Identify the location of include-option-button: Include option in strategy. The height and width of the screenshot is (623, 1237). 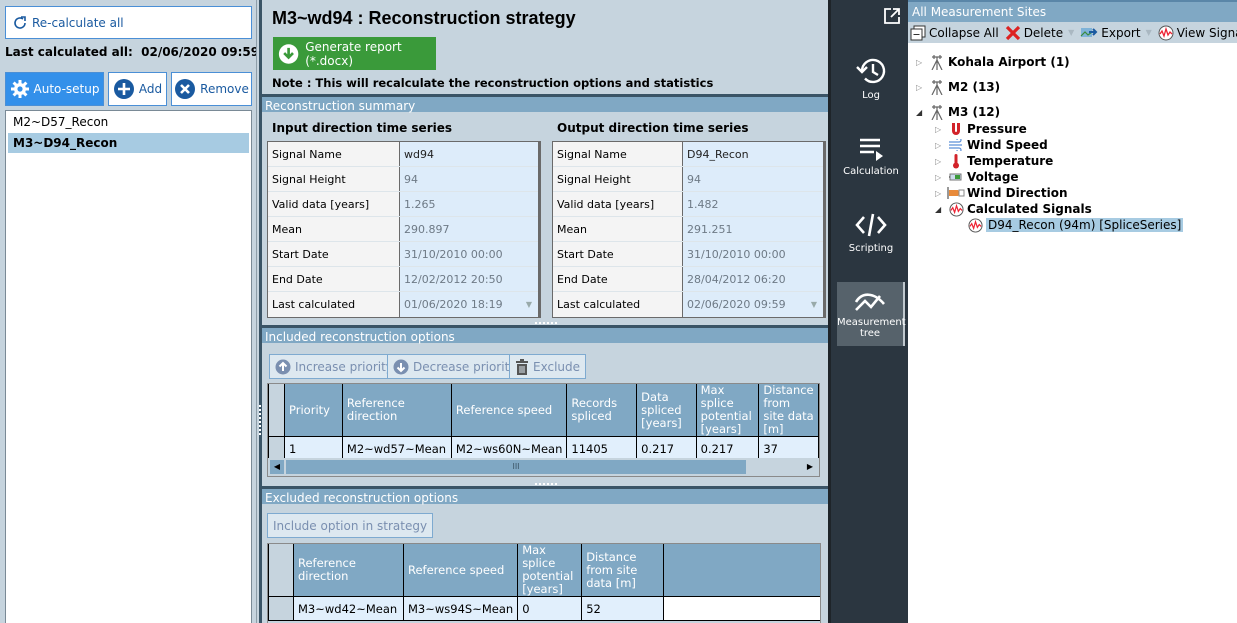
(350, 525).